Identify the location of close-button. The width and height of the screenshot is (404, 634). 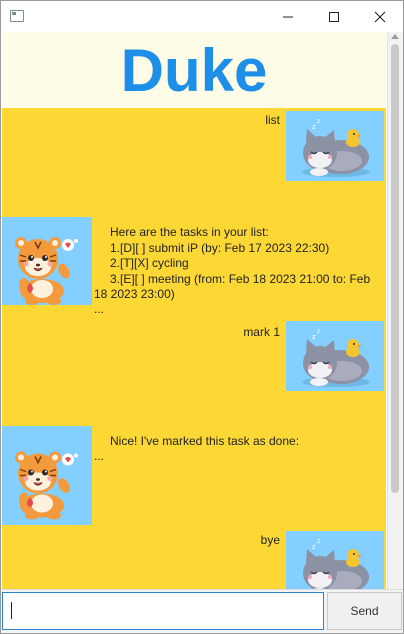
(380, 16).